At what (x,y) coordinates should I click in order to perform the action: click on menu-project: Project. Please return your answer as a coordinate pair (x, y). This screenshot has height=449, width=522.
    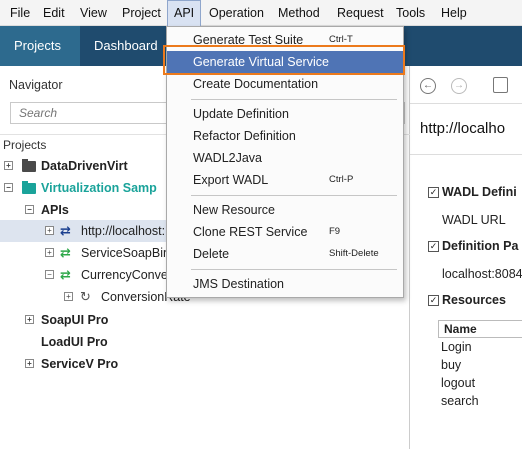
    Looking at the image, I should click on (141, 13).